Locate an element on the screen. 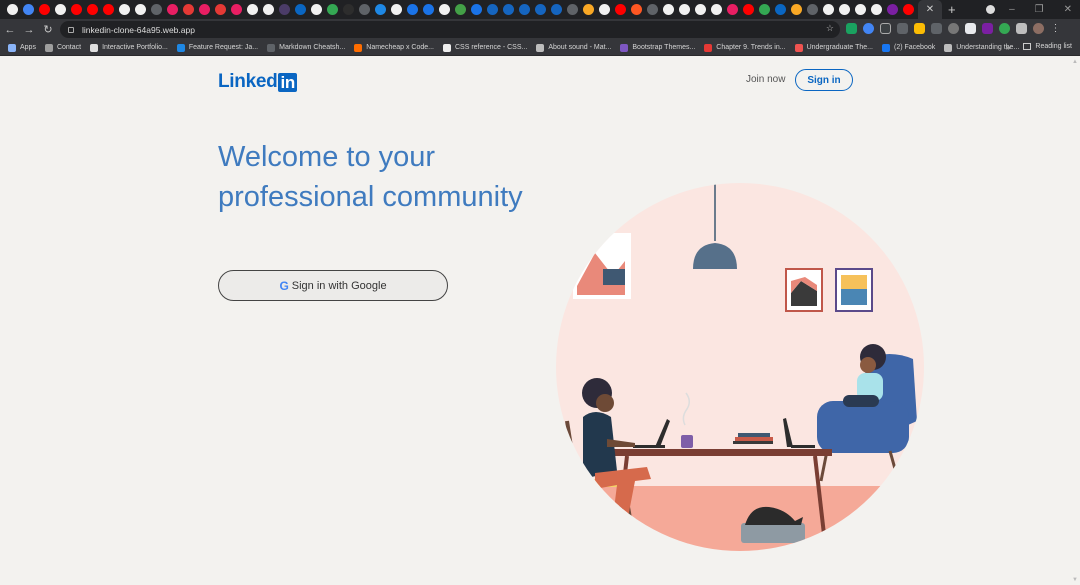  back-icon: ← is located at coordinates (10, 30).